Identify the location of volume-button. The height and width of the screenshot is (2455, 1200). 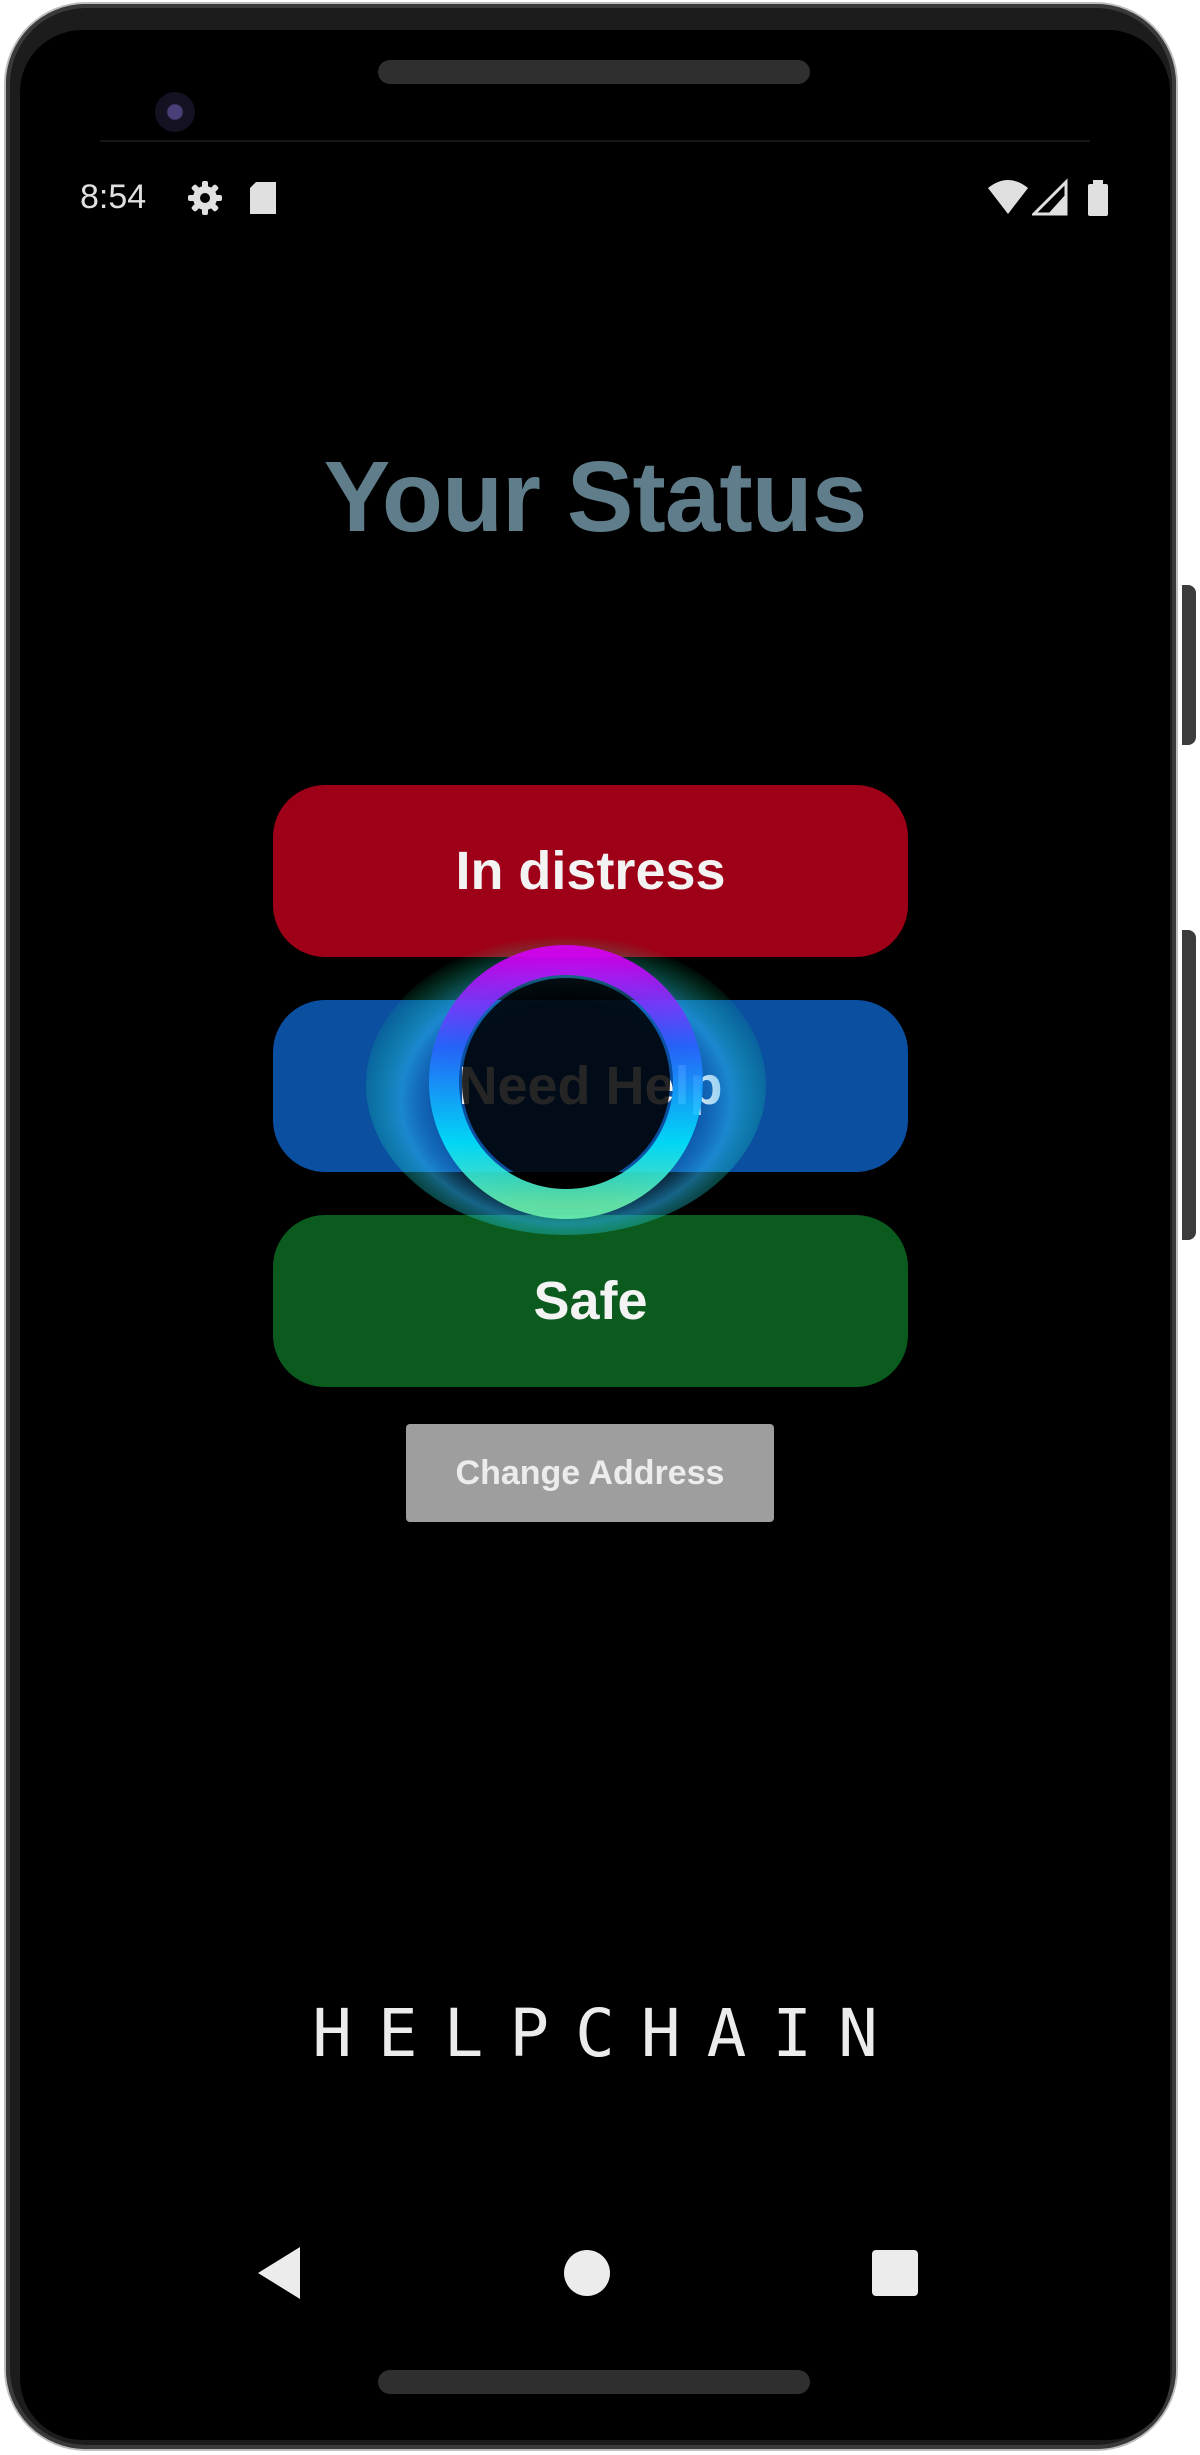
(1189, 665).